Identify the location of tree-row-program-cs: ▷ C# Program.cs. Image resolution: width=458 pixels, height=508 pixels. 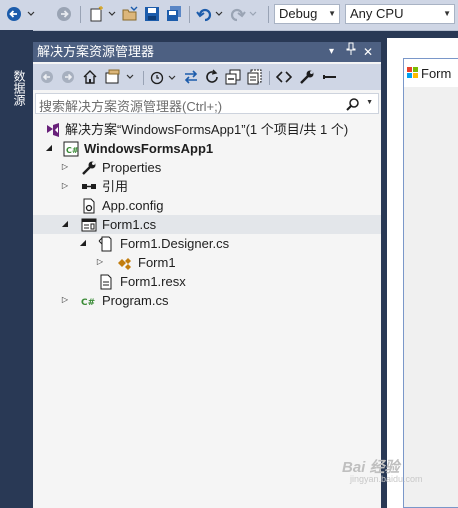
(207, 300).